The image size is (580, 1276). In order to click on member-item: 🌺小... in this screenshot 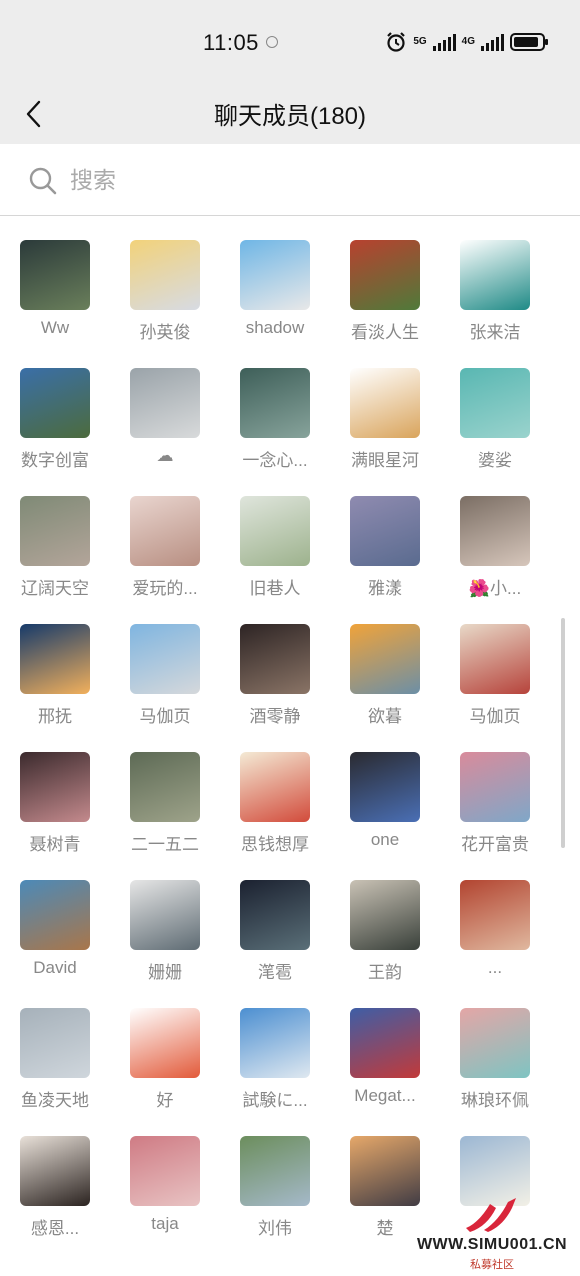, I will do `click(495, 556)`.